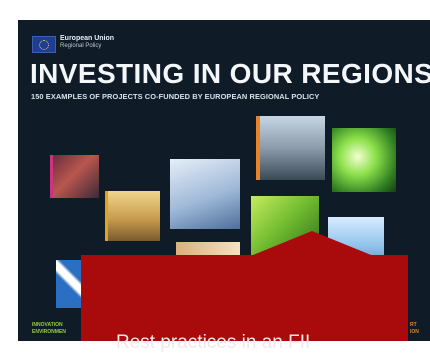 This screenshot has width=430, height=353. I want to click on theme-label-environment: ENVIRONMEN, so click(49, 332).